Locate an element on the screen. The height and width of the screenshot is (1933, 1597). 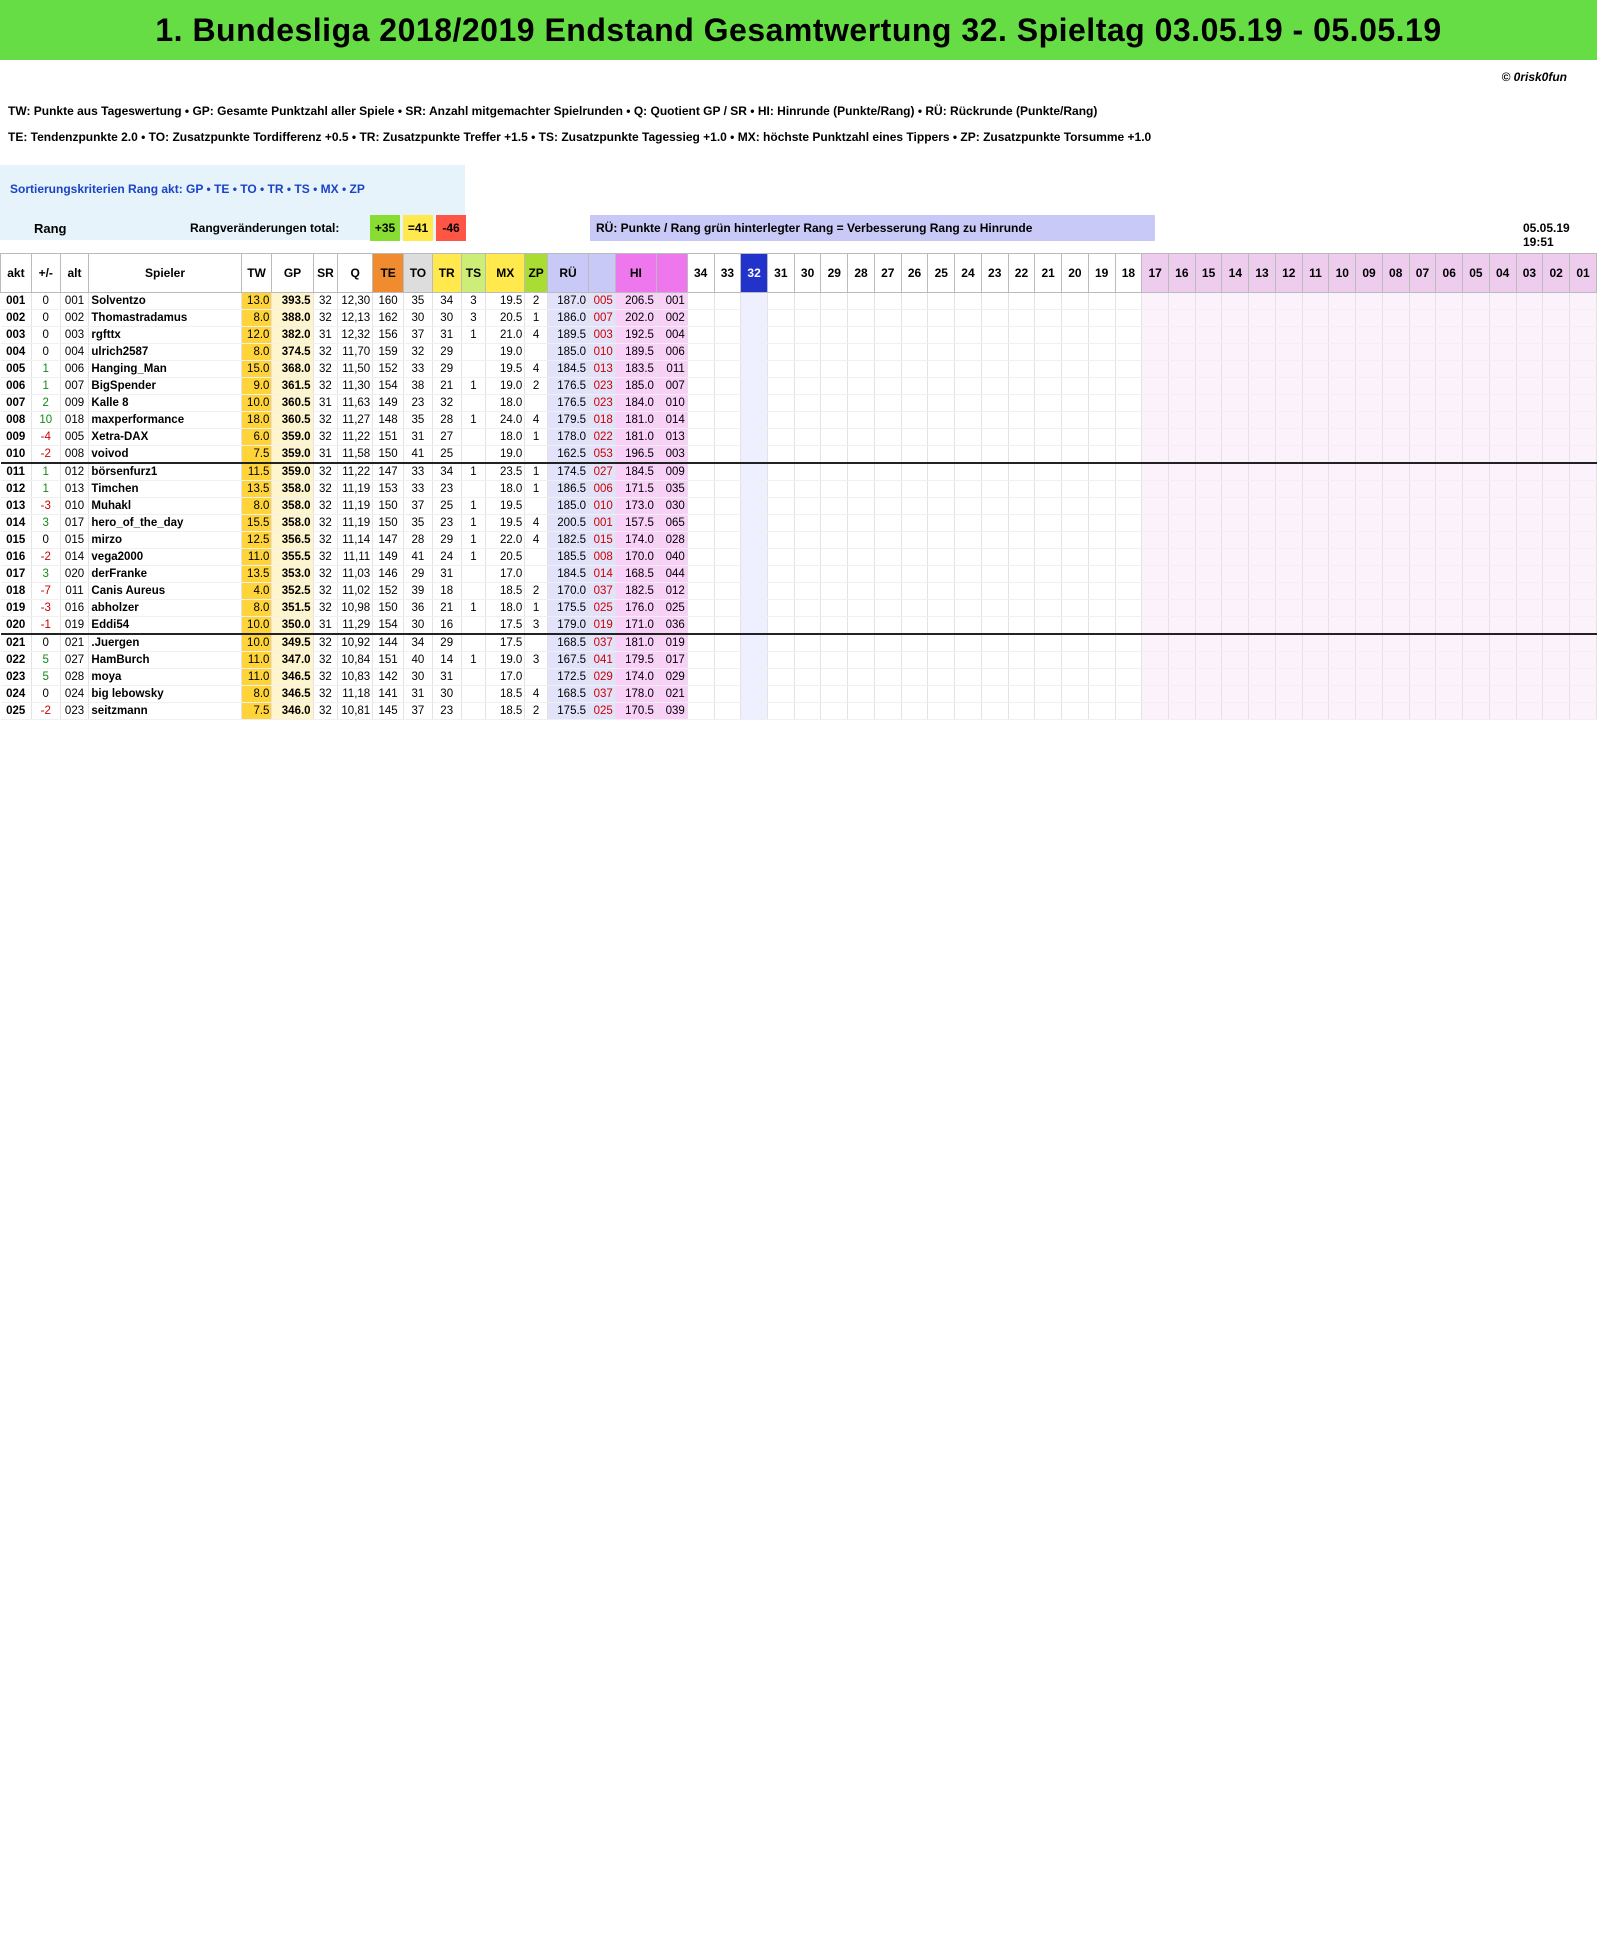
cell-d: -2 is located at coordinates (46, 711).